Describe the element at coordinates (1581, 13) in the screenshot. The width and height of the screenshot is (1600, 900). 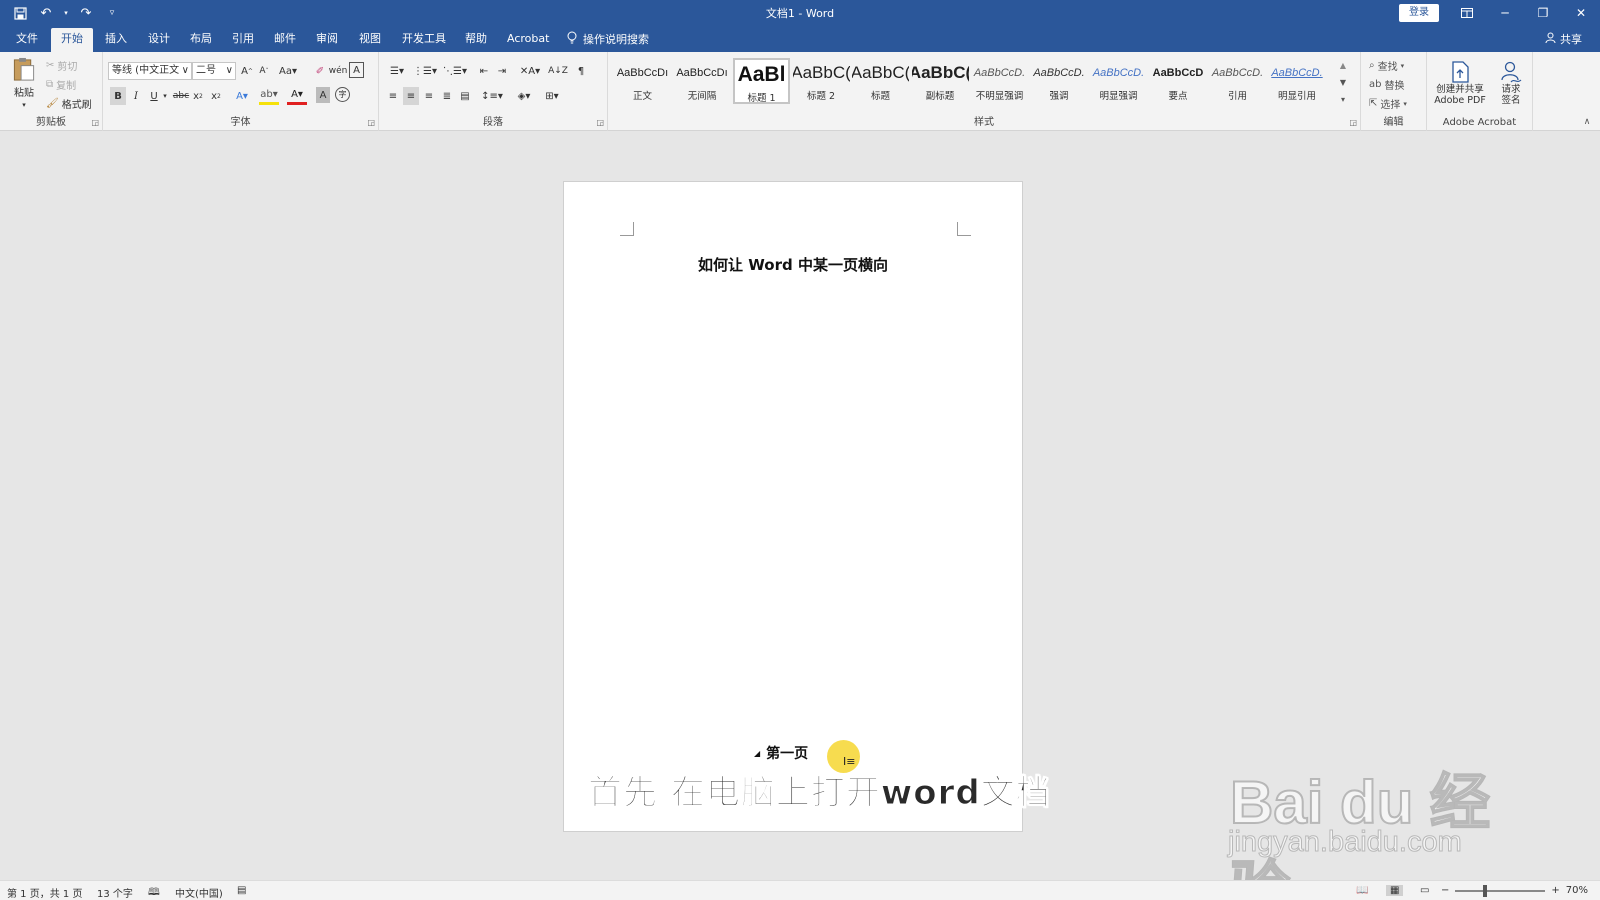
I see `close-icon: ✕` at that location.